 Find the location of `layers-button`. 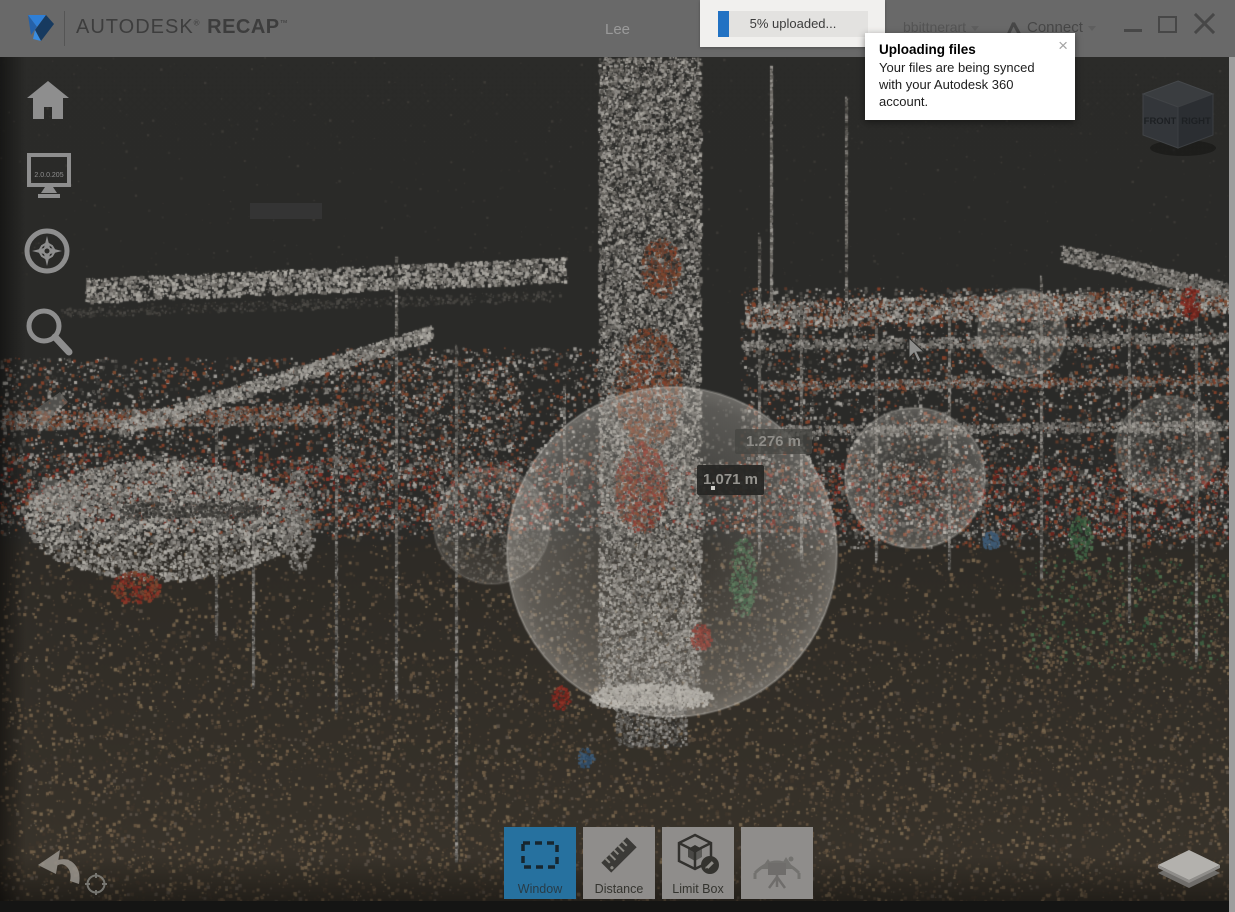

layers-button is located at coordinates (1189, 868).